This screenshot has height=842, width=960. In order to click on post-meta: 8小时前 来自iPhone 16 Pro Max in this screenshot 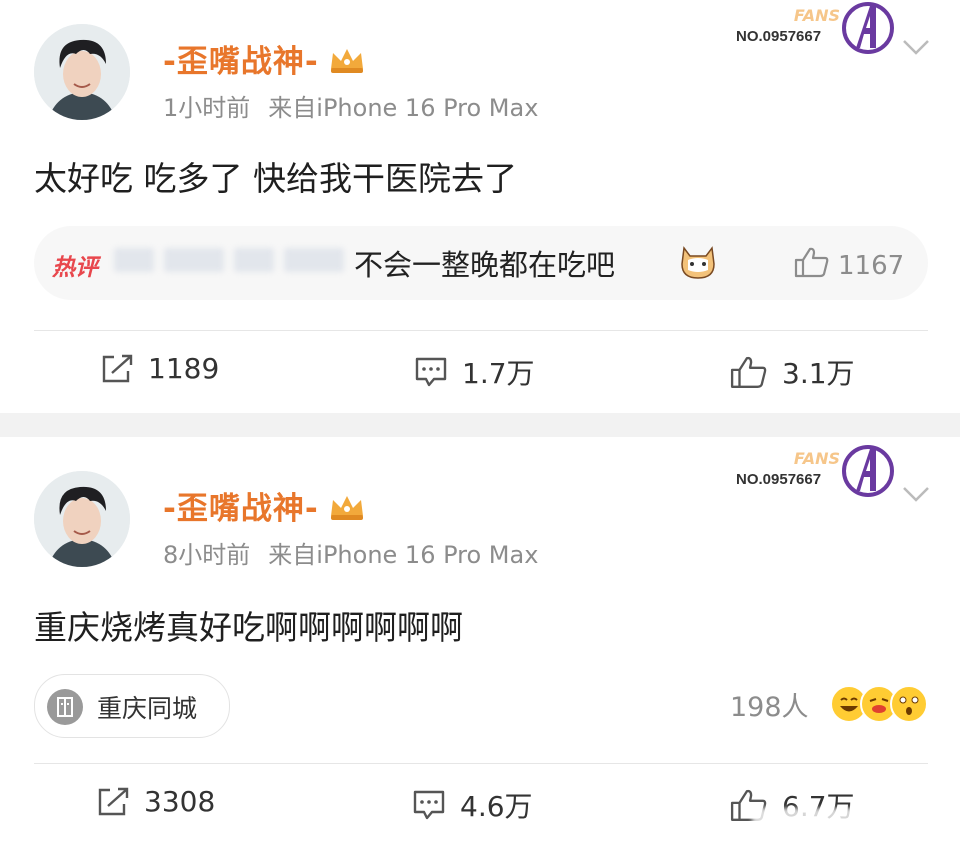, I will do `click(350, 552)`.